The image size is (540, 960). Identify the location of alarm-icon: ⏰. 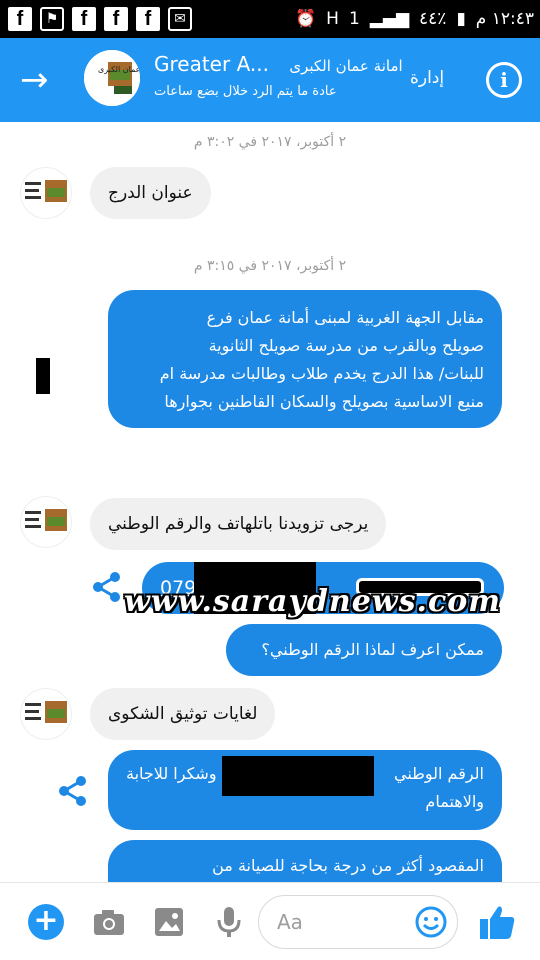
(306, 19).